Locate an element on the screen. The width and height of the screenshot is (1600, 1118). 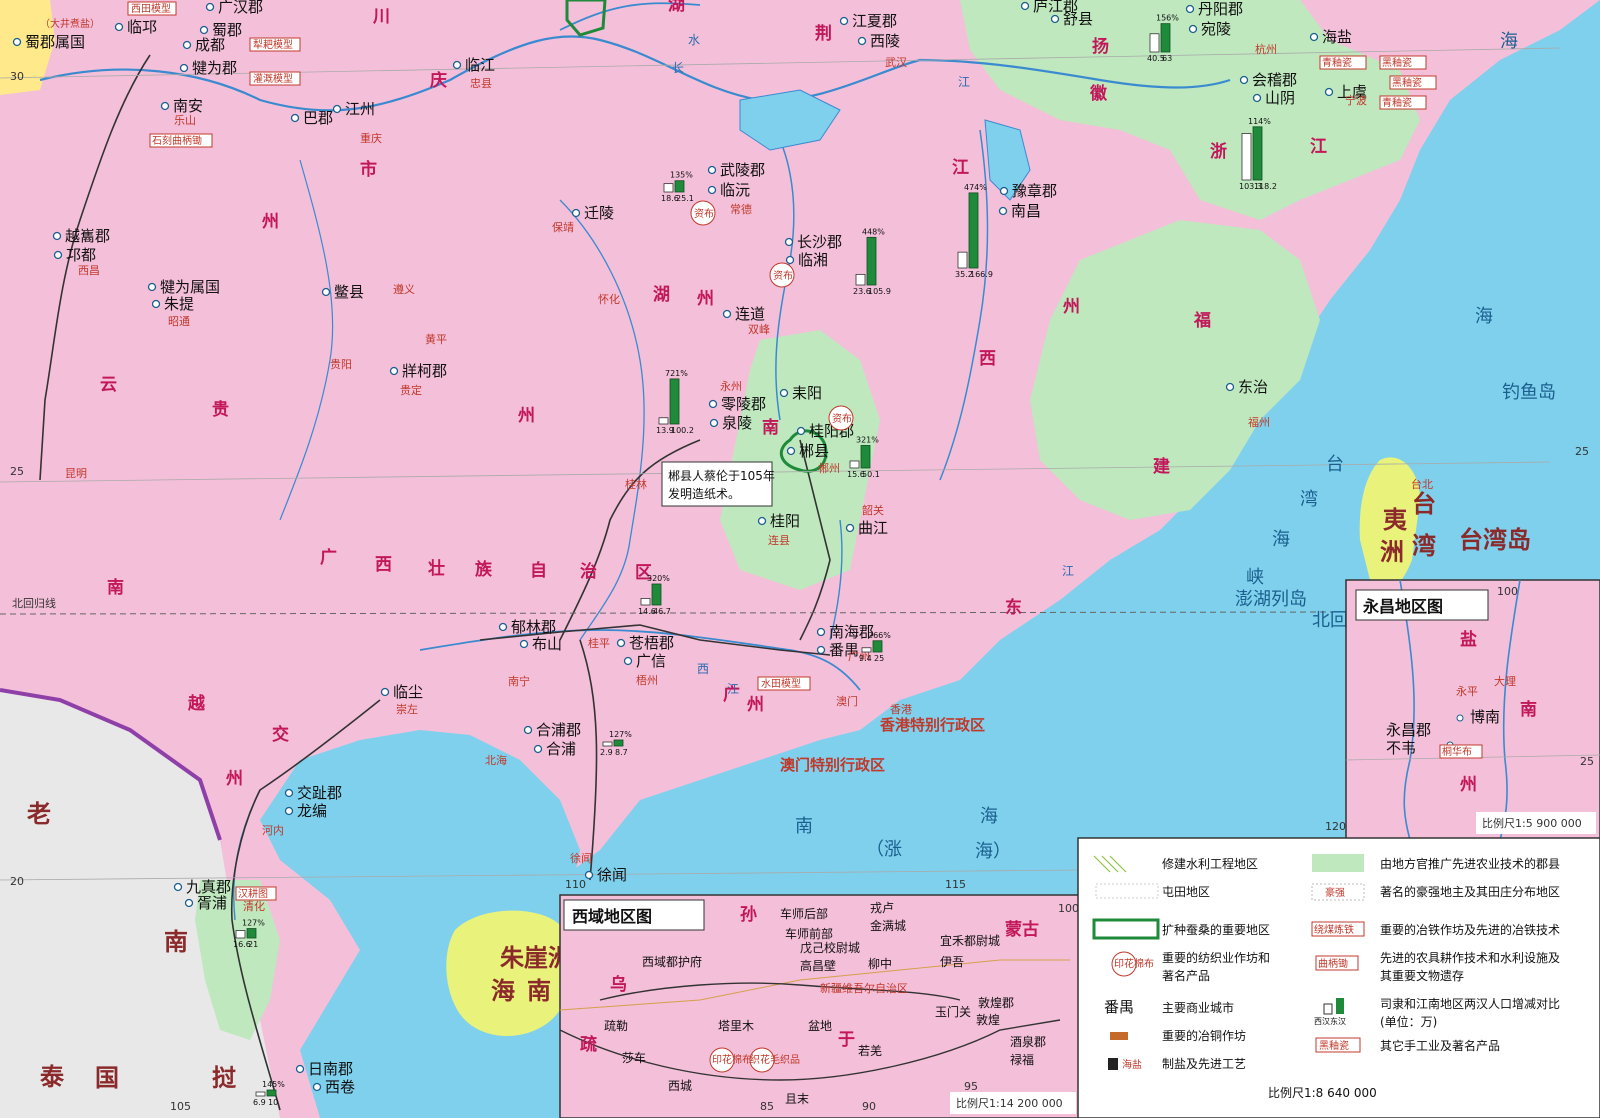
grid-label-115: 115 is located at coordinates (955, 884).